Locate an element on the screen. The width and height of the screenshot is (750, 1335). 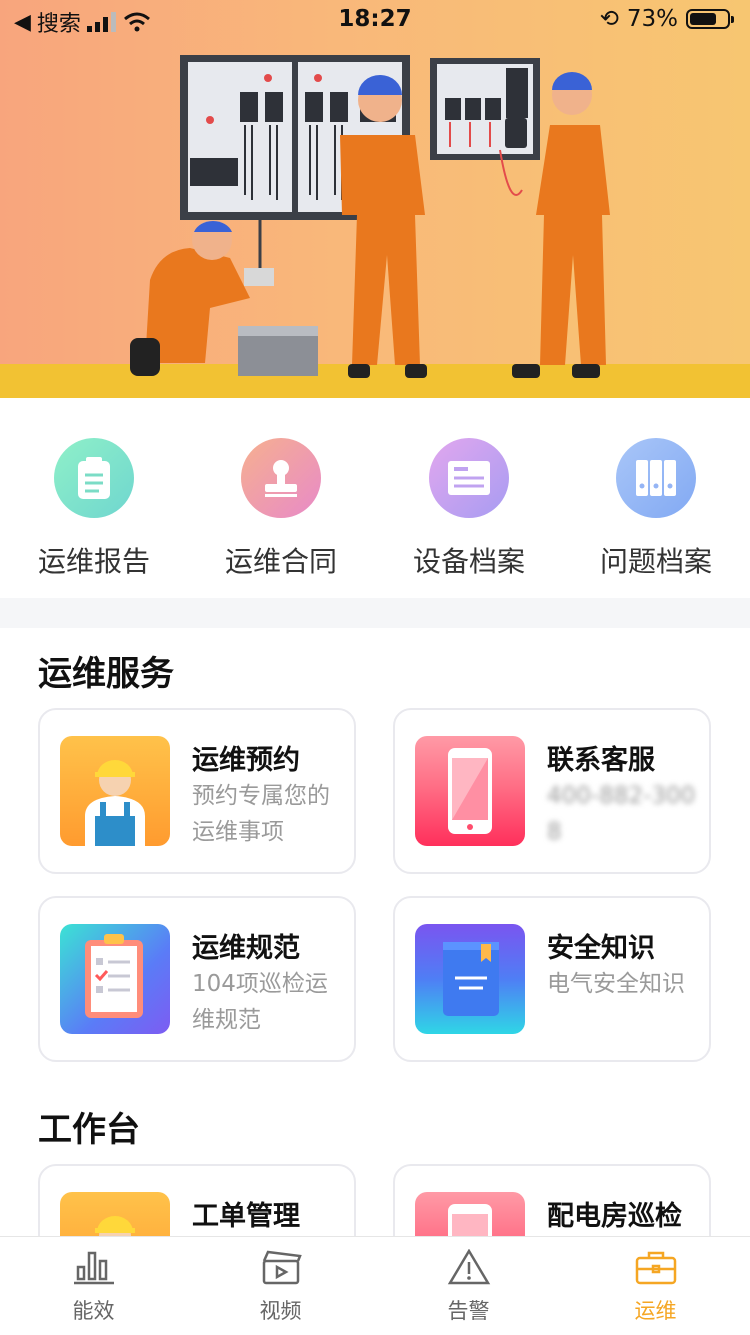
battery-icon is located at coordinates (710, 19).